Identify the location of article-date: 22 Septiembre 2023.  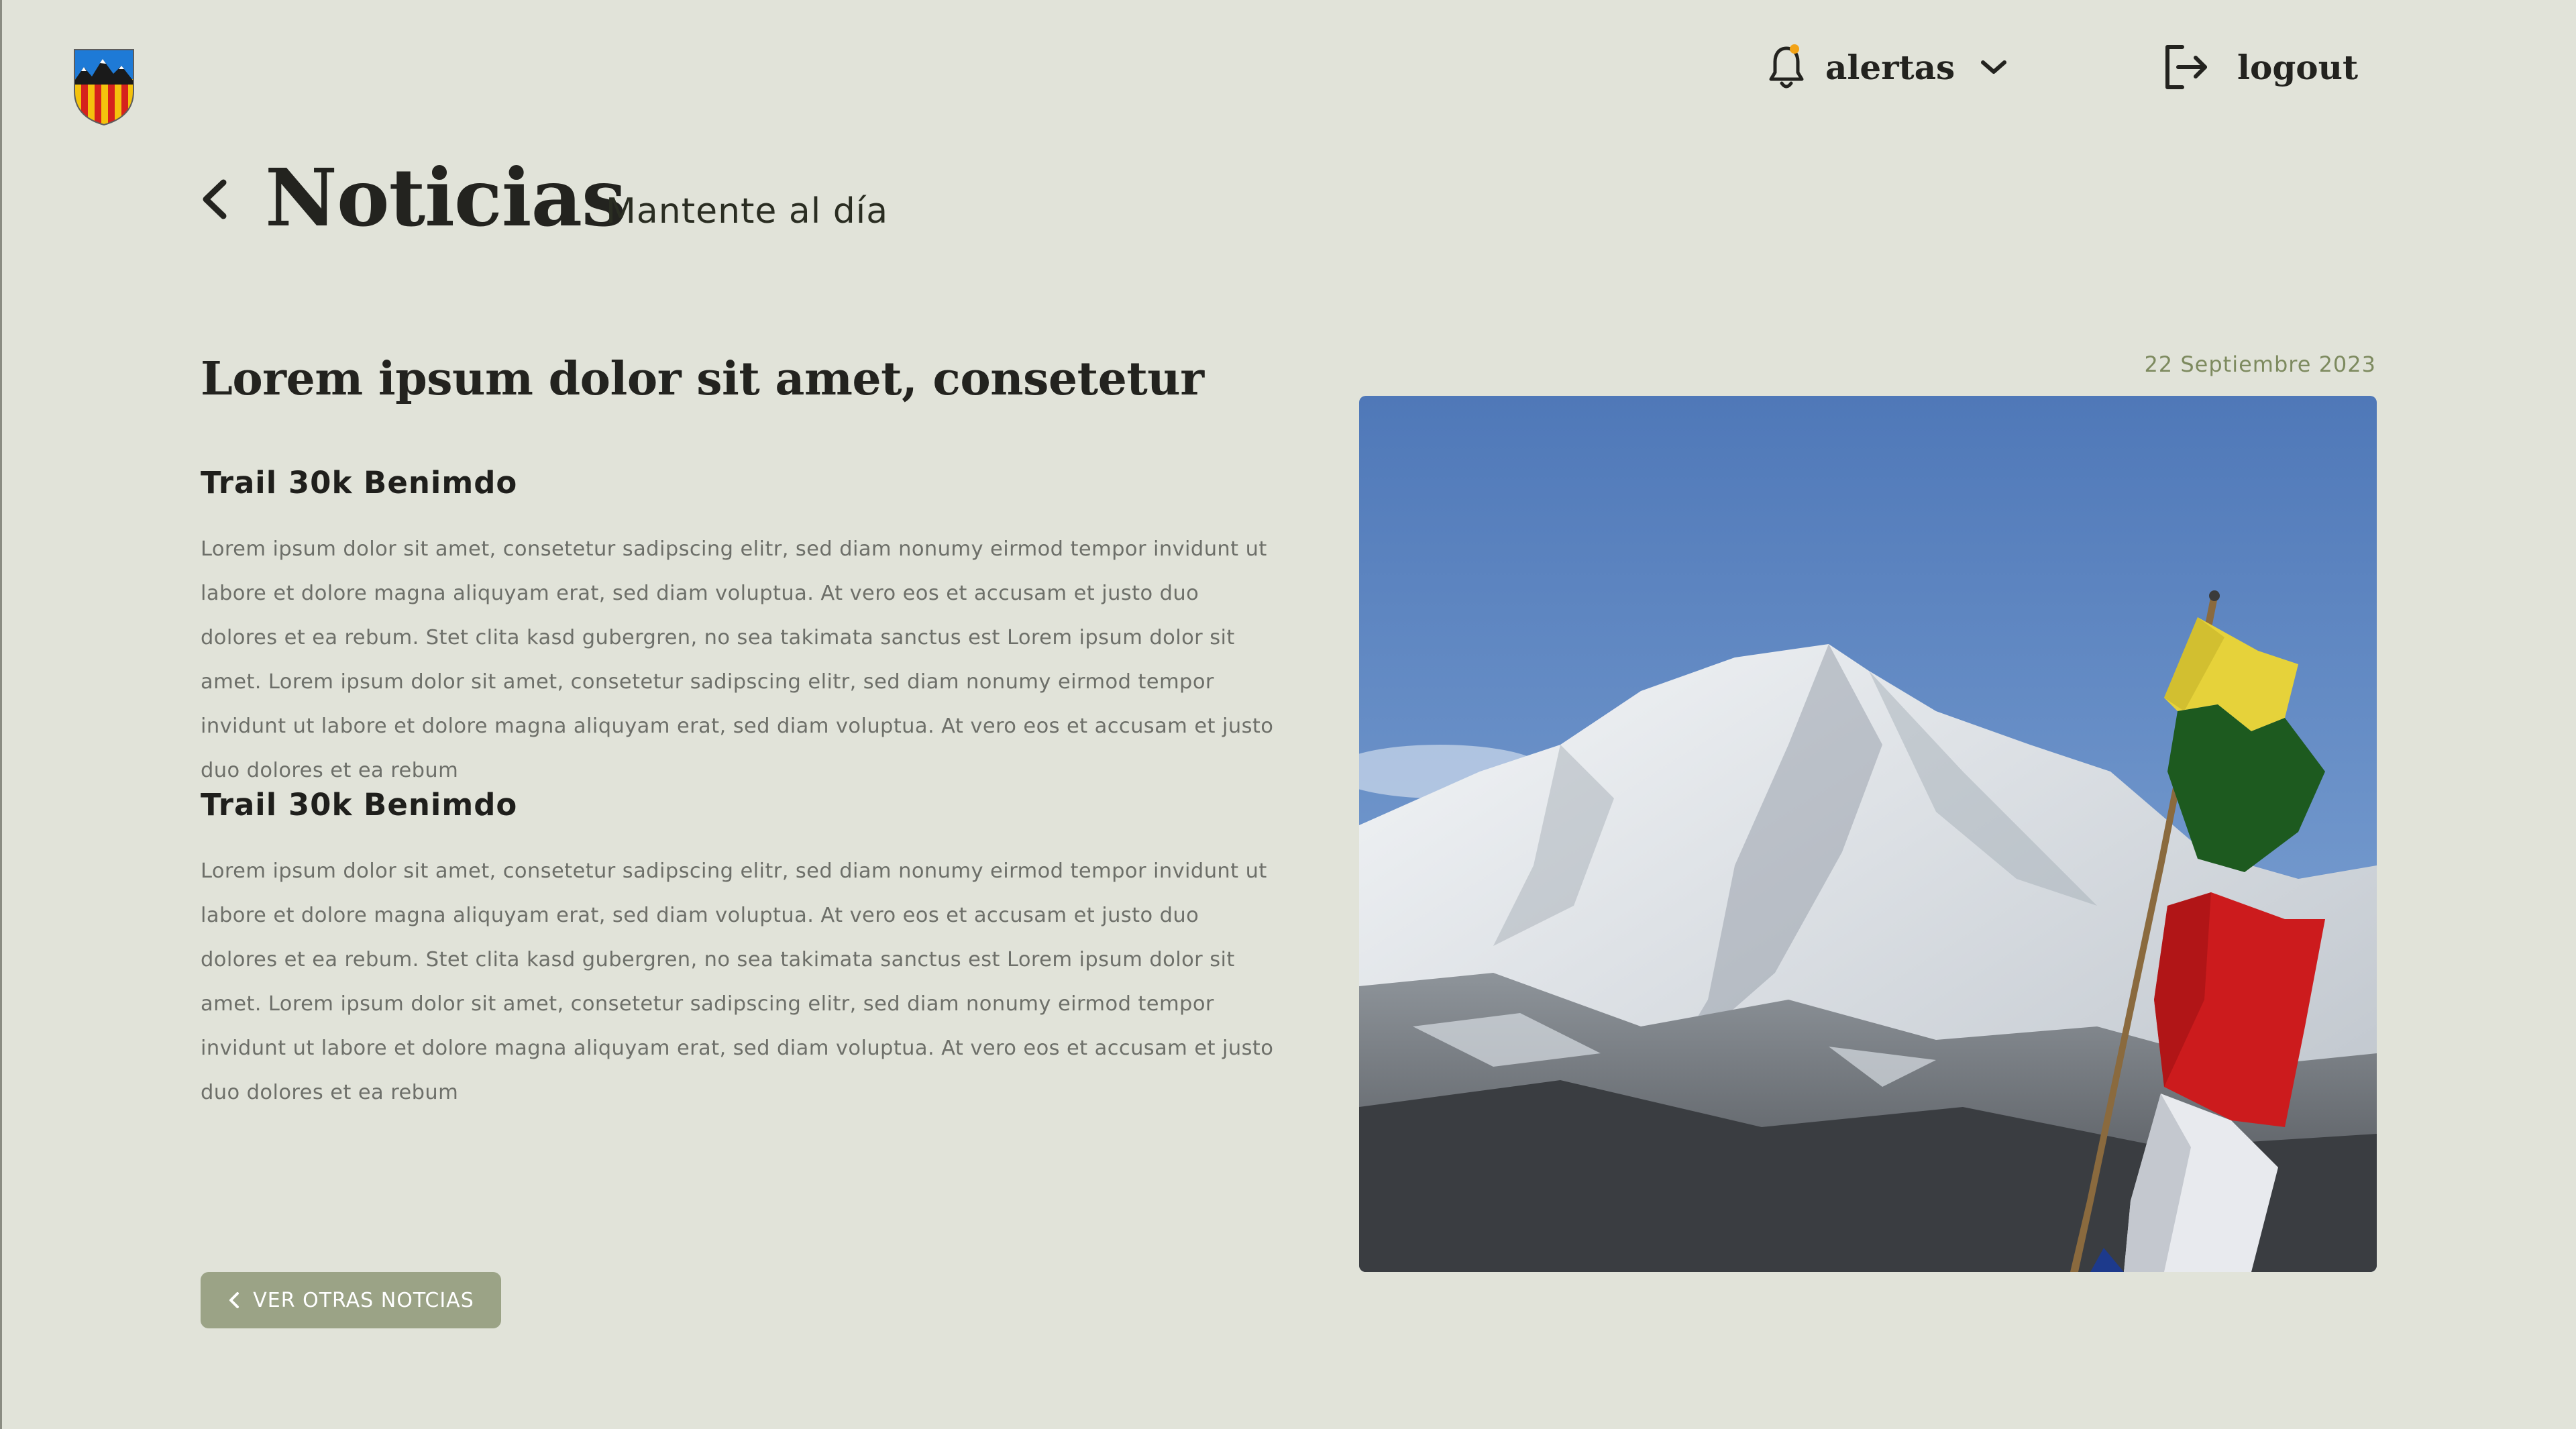
(2260, 364).